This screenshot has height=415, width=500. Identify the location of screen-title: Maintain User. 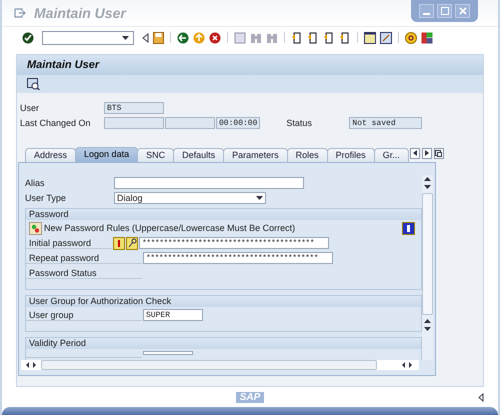
(250, 64).